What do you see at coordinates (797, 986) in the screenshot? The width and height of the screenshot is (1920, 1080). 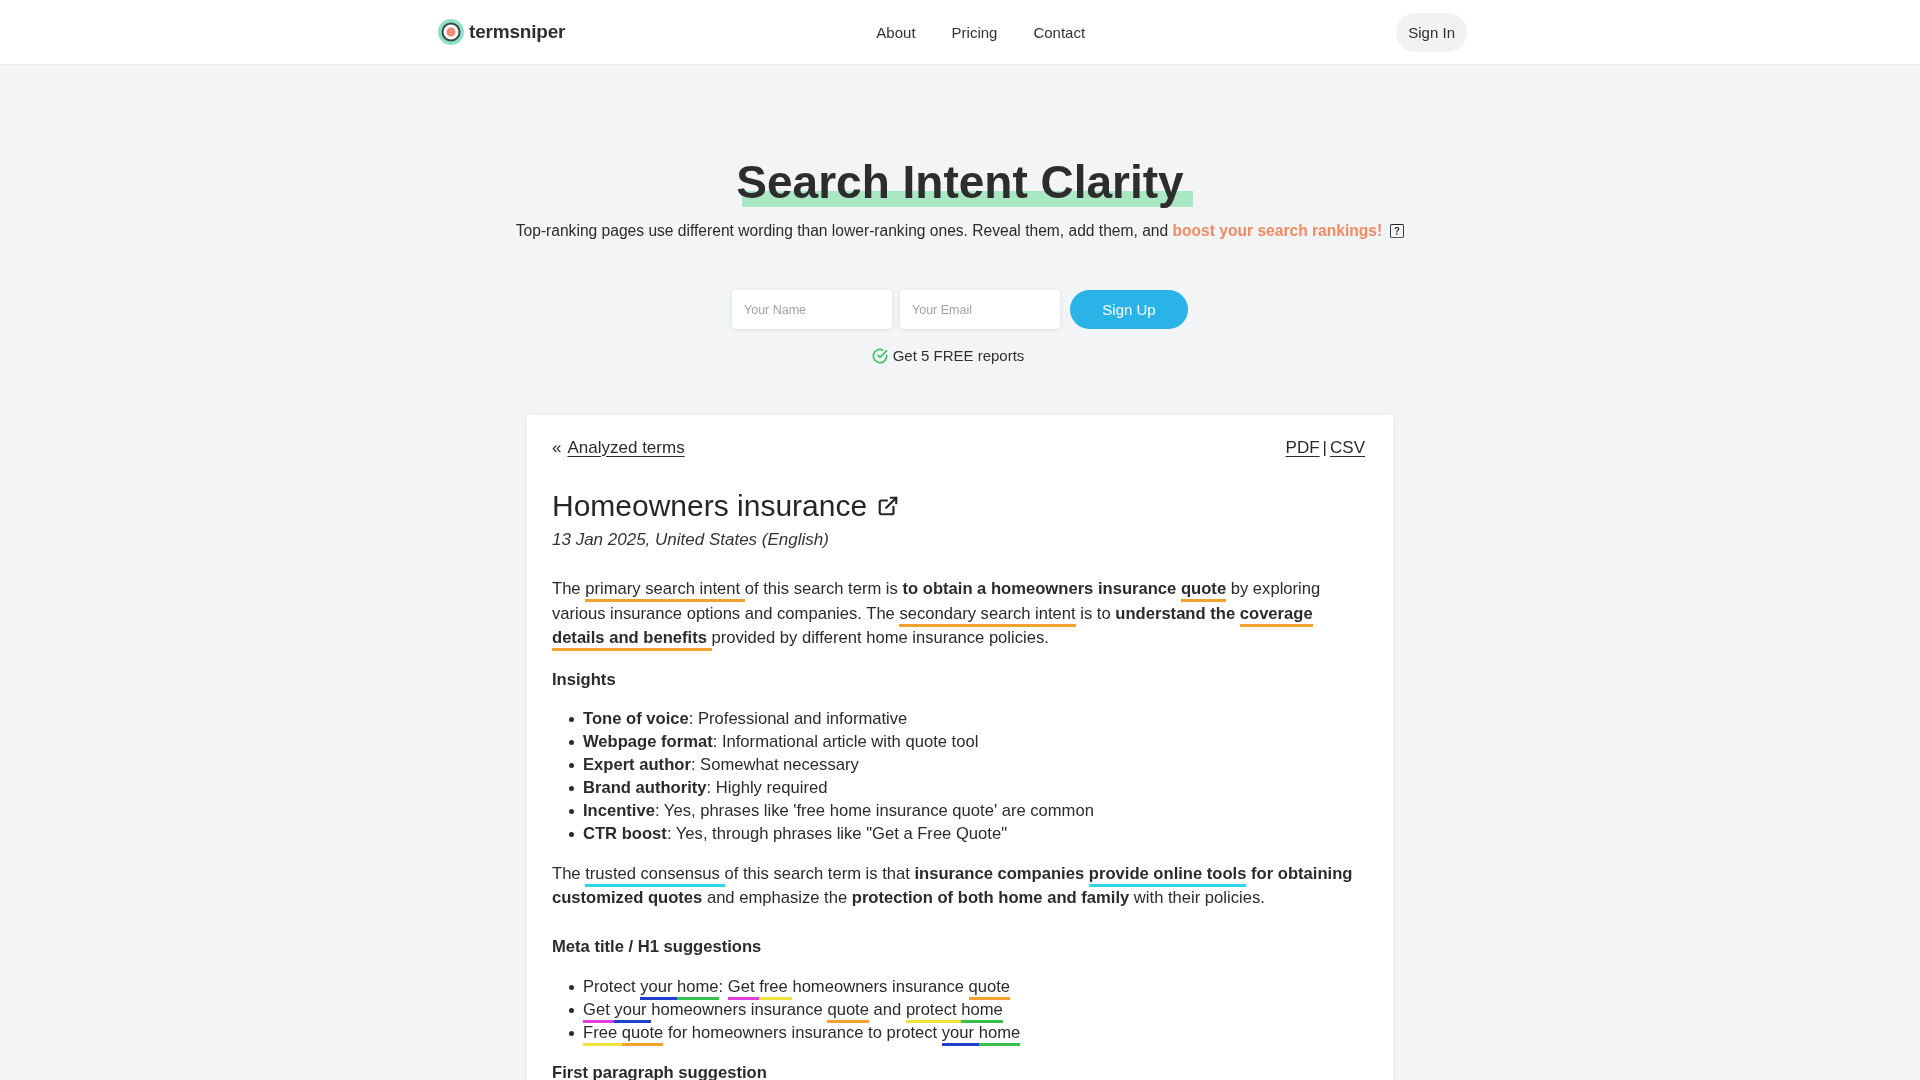 I see `suggestion-item: Protect your home: Get free homeowners insurance quote` at bounding box center [797, 986].